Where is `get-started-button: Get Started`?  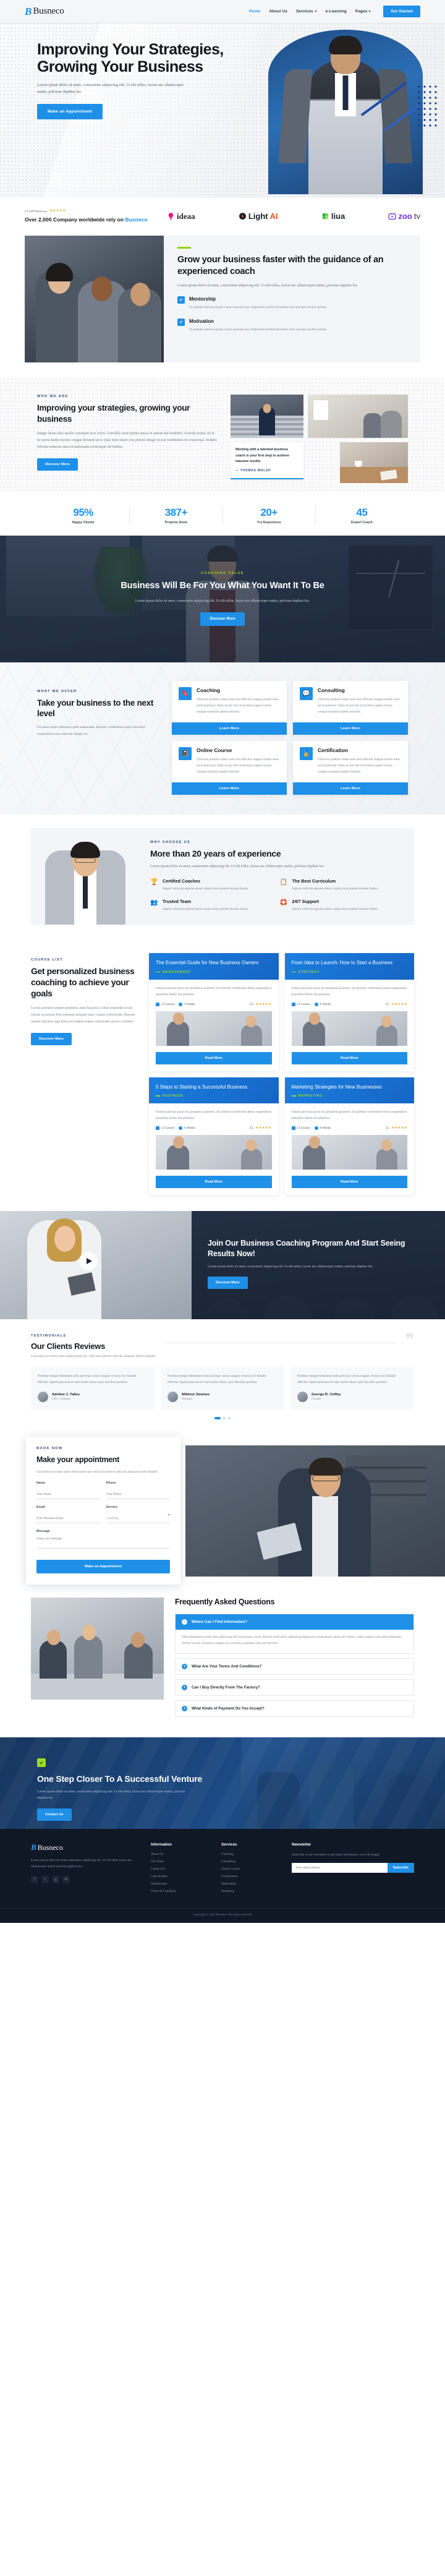 get-started-button: Get Started is located at coordinates (402, 11).